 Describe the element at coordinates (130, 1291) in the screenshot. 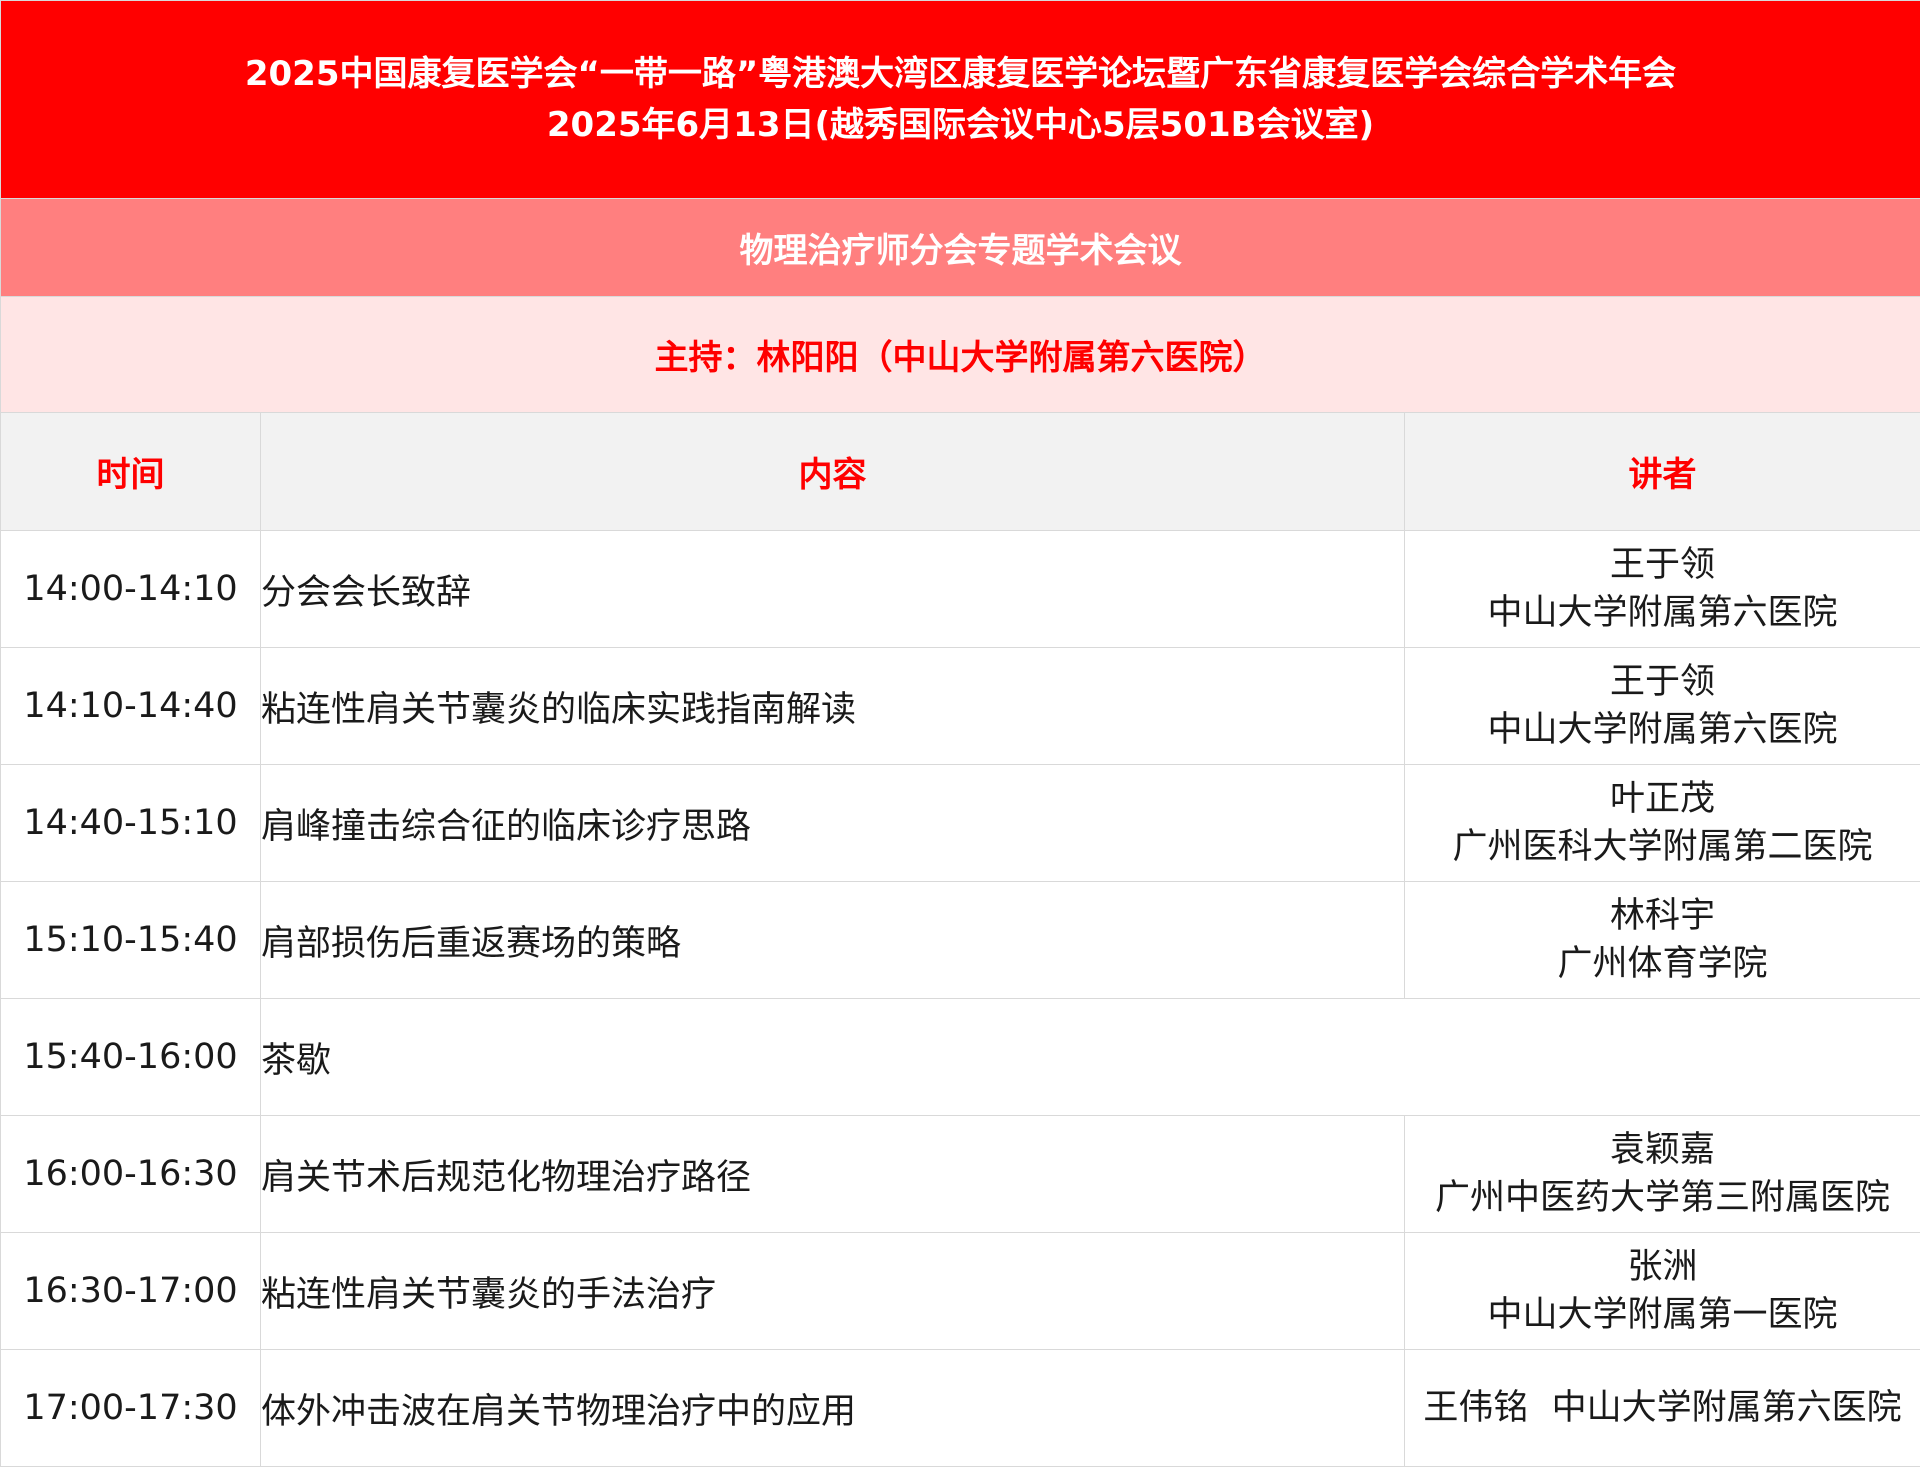

I see `time-cell: 16:30-17:00` at that location.